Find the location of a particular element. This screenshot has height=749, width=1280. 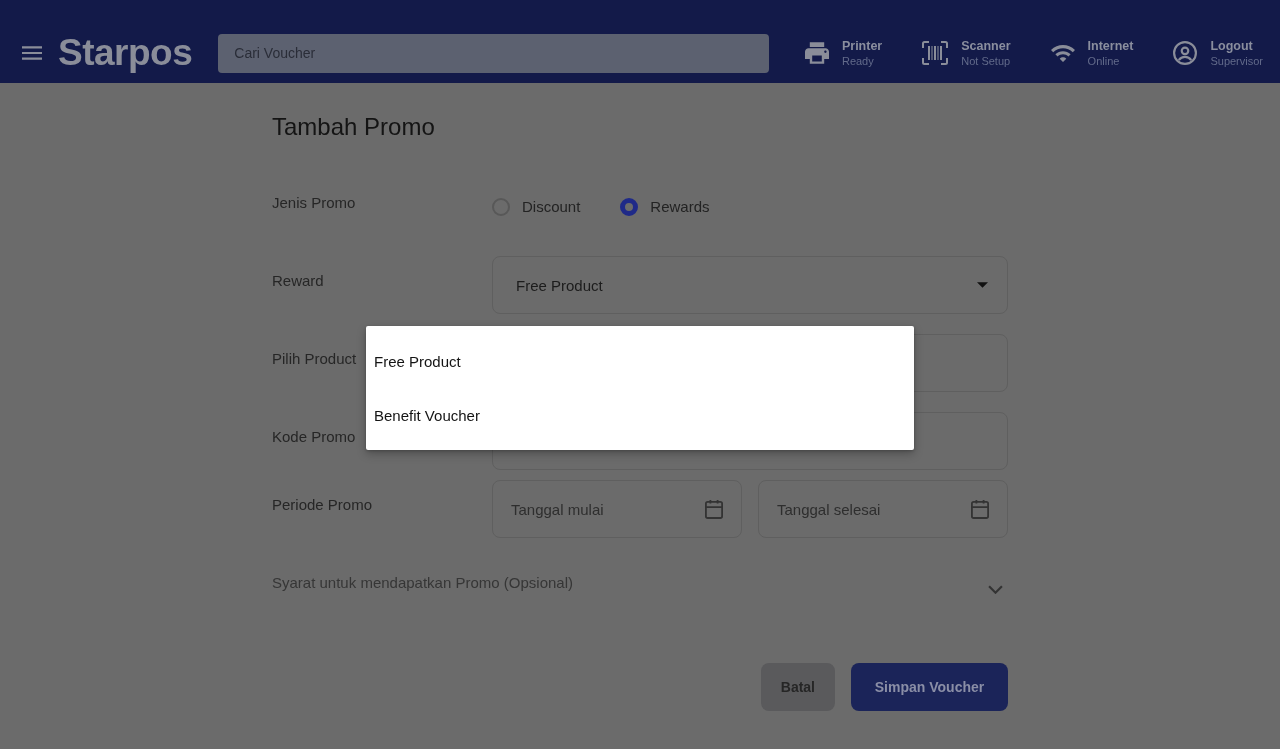

status-item: Logout Supervisor is located at coordinates (1218, 53).